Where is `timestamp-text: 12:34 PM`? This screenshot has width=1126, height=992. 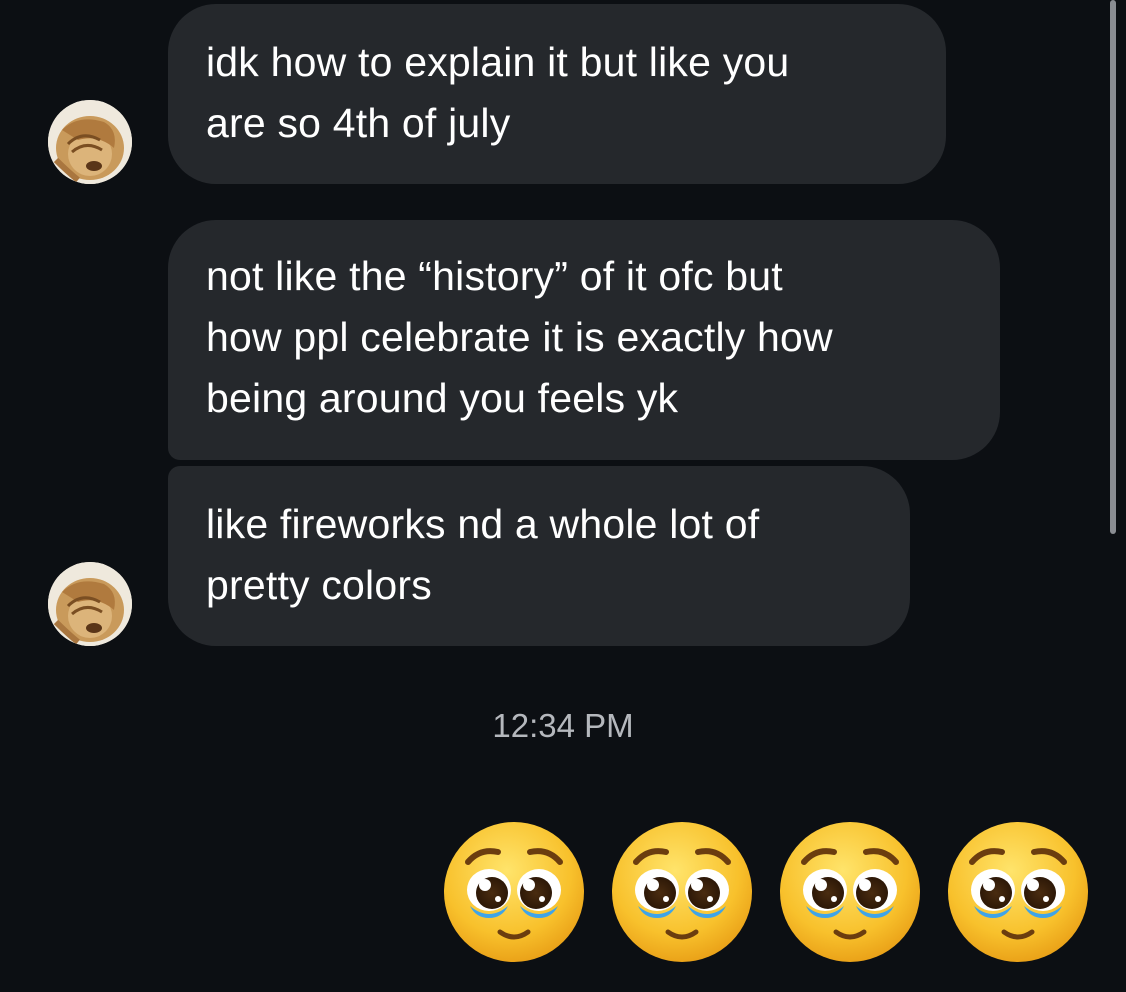
timestamp-text: 12:34 PM is located at coordinates (563, 725).